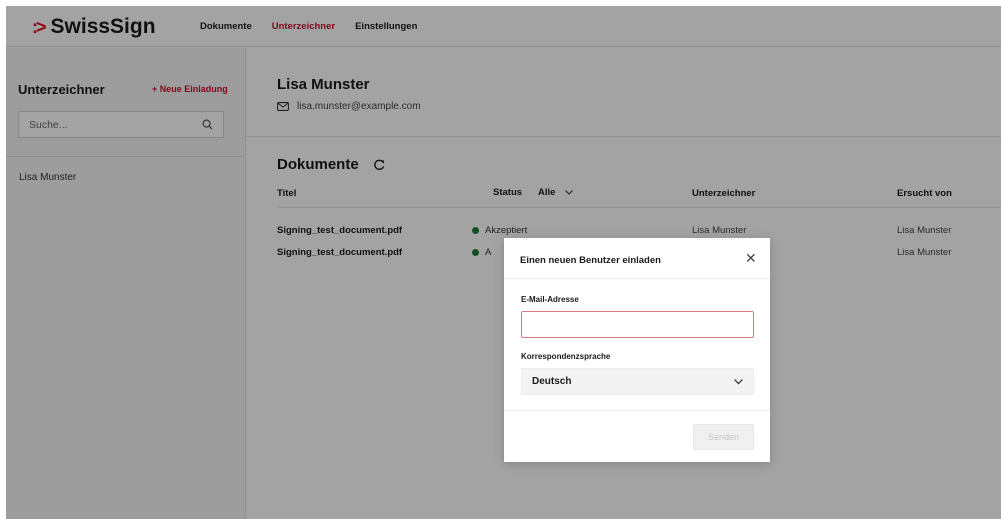  I want to click on email-label: E-Mail-Adresse, so click(550, 299).